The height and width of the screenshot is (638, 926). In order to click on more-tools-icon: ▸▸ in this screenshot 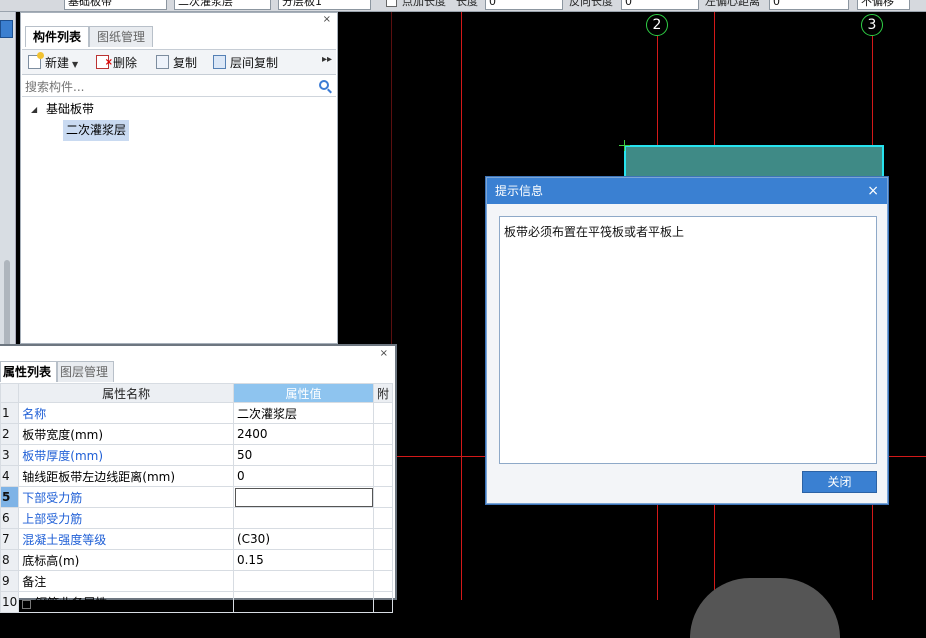, I will do `click(327, 59)`.